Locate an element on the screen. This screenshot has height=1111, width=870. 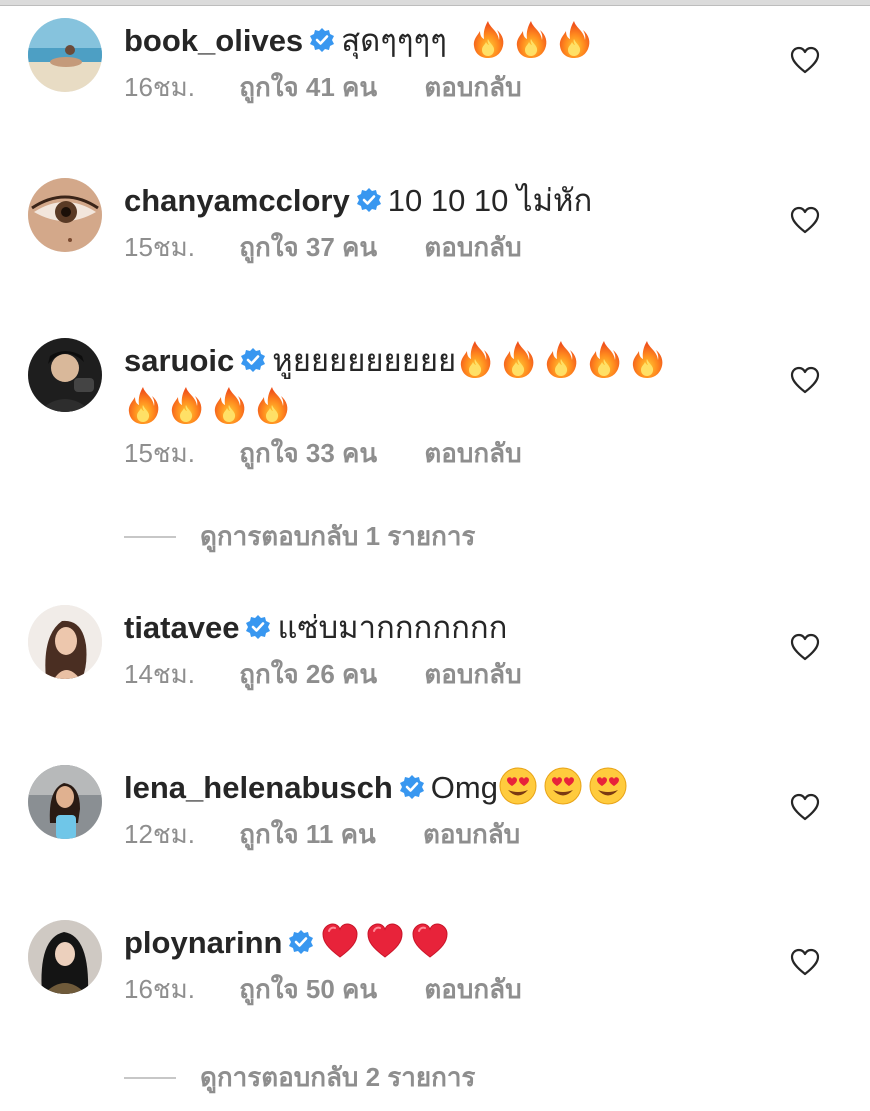
comment-username: lena_helenabusch is located at coordinates (258, 787).